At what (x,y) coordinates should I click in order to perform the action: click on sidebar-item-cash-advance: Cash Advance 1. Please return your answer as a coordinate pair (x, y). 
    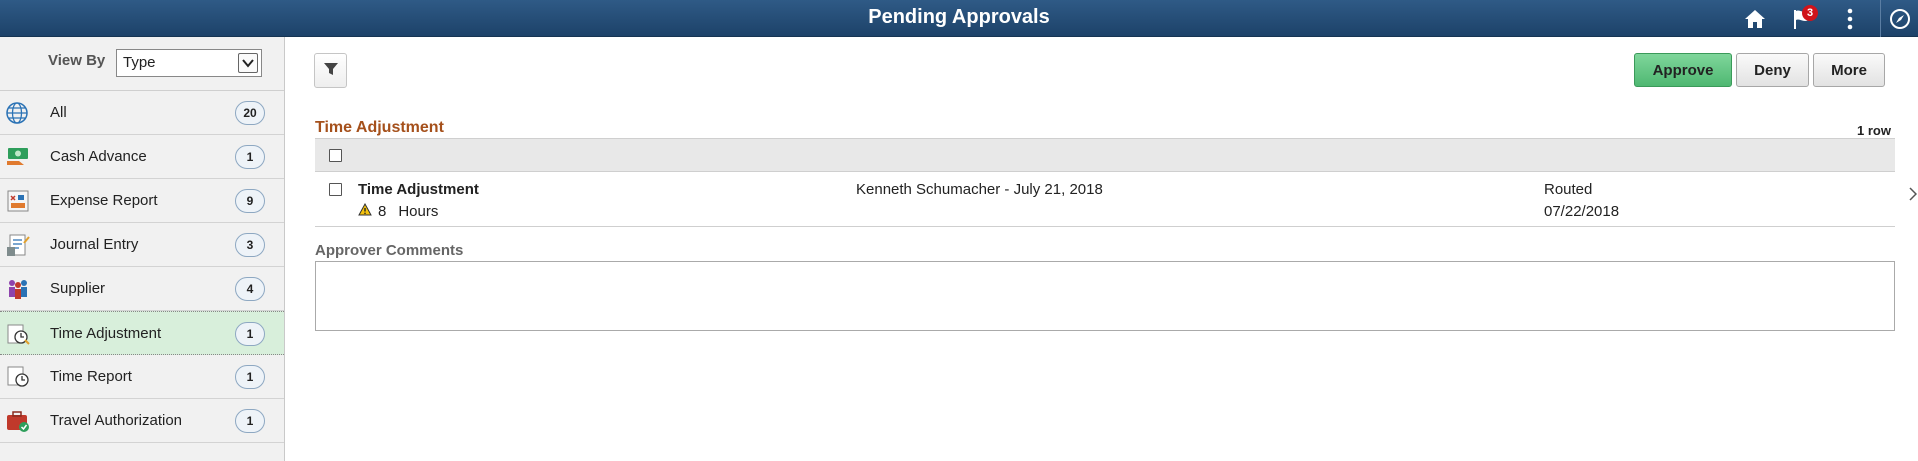
    Looking at the image, I should click on (142, 157).